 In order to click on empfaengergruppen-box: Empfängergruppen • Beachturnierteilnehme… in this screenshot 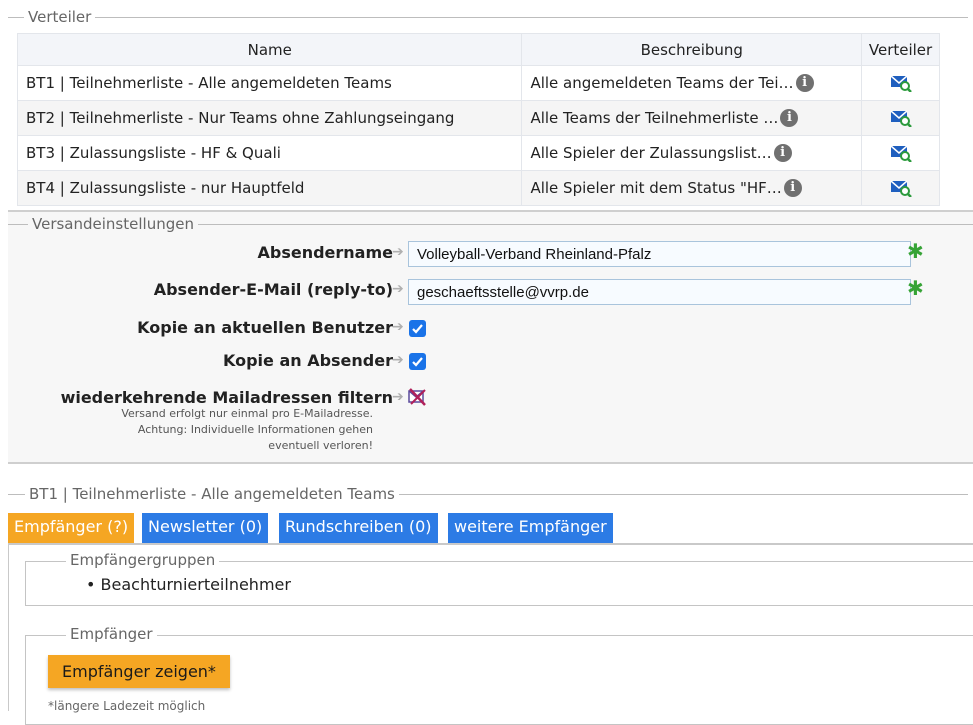, I will do `click(499, 578)`.